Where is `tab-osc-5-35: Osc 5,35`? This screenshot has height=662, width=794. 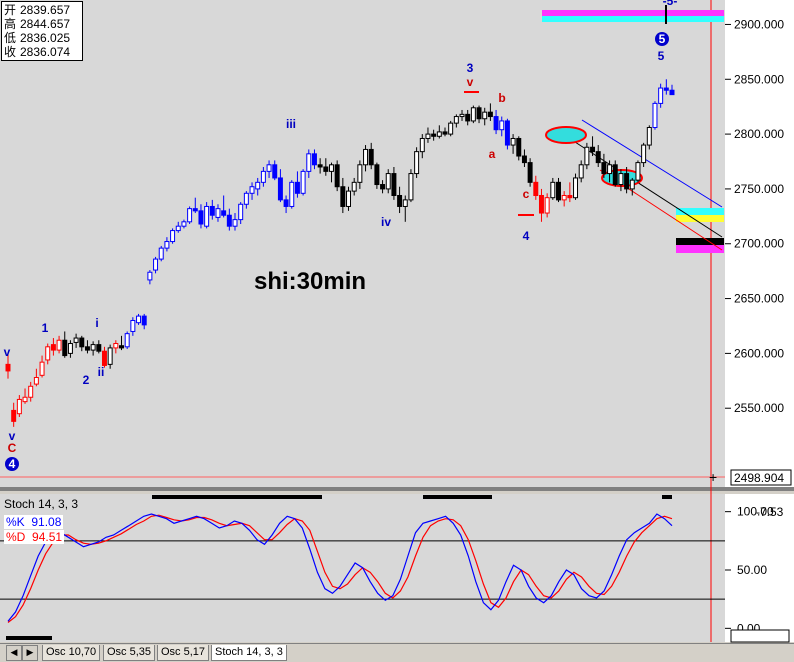
tab-osc-5-35: Osc 5,35 is located at coordinates (129, 653).